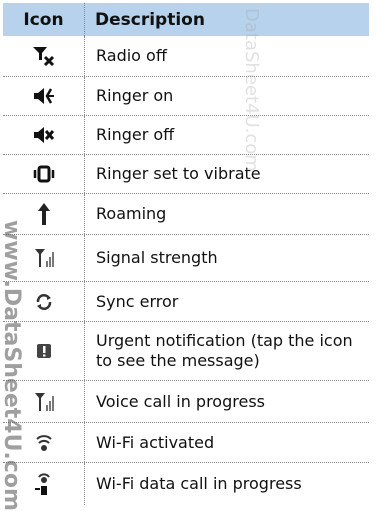  I want to click on sync-error-icon, so click(43, 301).